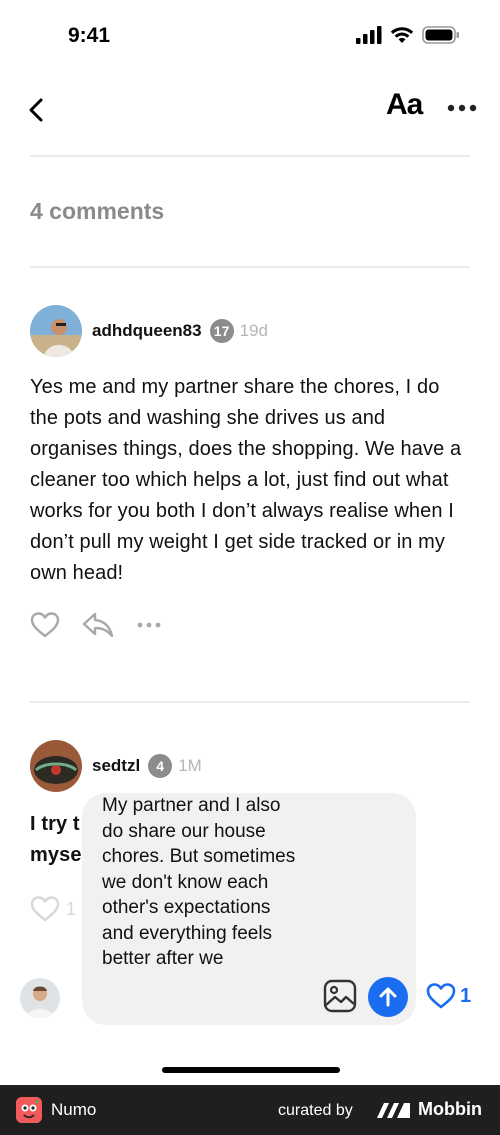 The height and width of the screenshot is (1135, 500). I want to click on current-user-avatar, so click(40, 998).